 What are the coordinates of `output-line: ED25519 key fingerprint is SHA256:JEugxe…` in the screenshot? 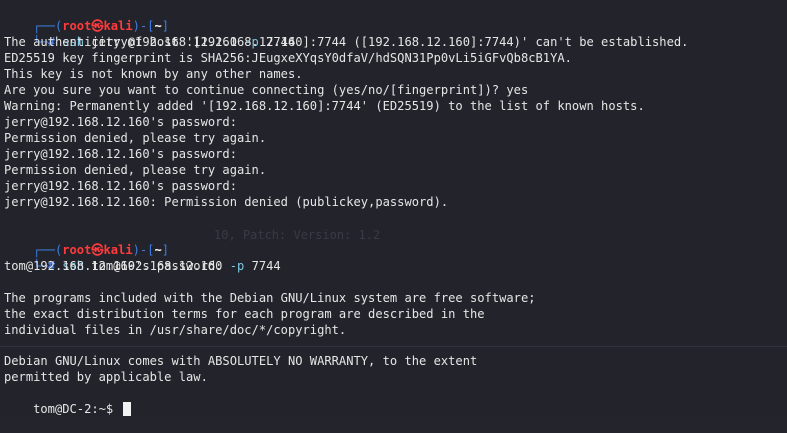 It's located at (288, 58).